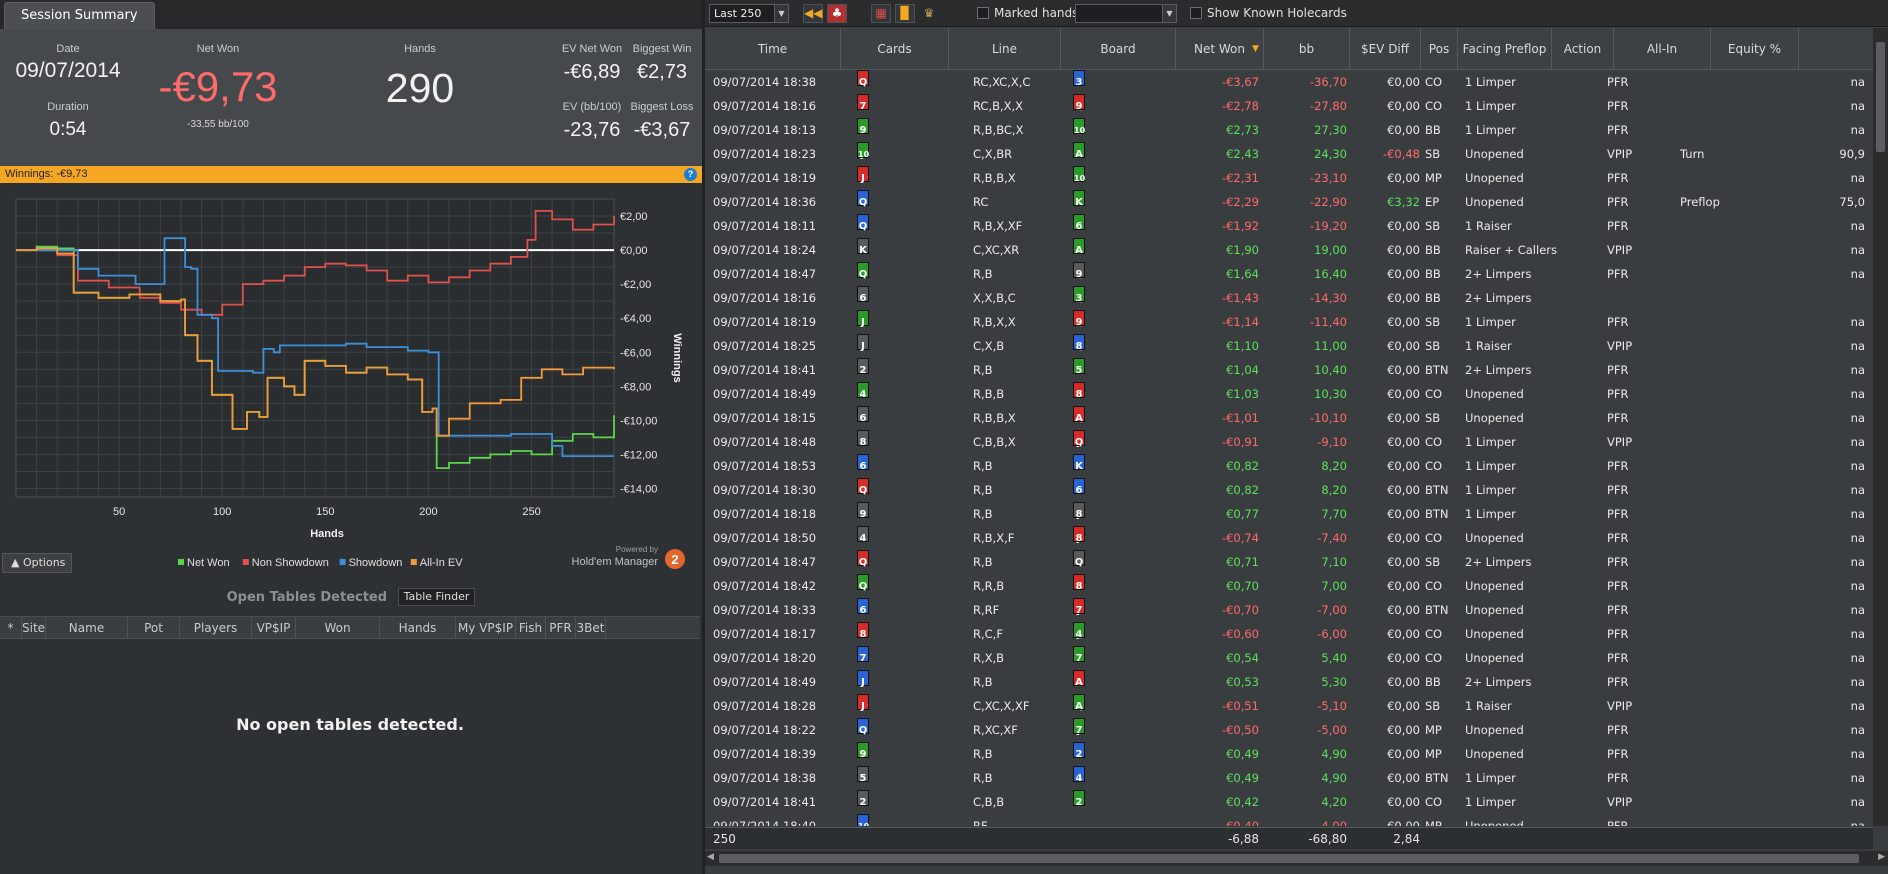 The height and width of the screenshot is (874, 1888). Describe the element at coordinates (837, 13) in the screenshot. I see `replay-cards-icon: ♣` at that location.